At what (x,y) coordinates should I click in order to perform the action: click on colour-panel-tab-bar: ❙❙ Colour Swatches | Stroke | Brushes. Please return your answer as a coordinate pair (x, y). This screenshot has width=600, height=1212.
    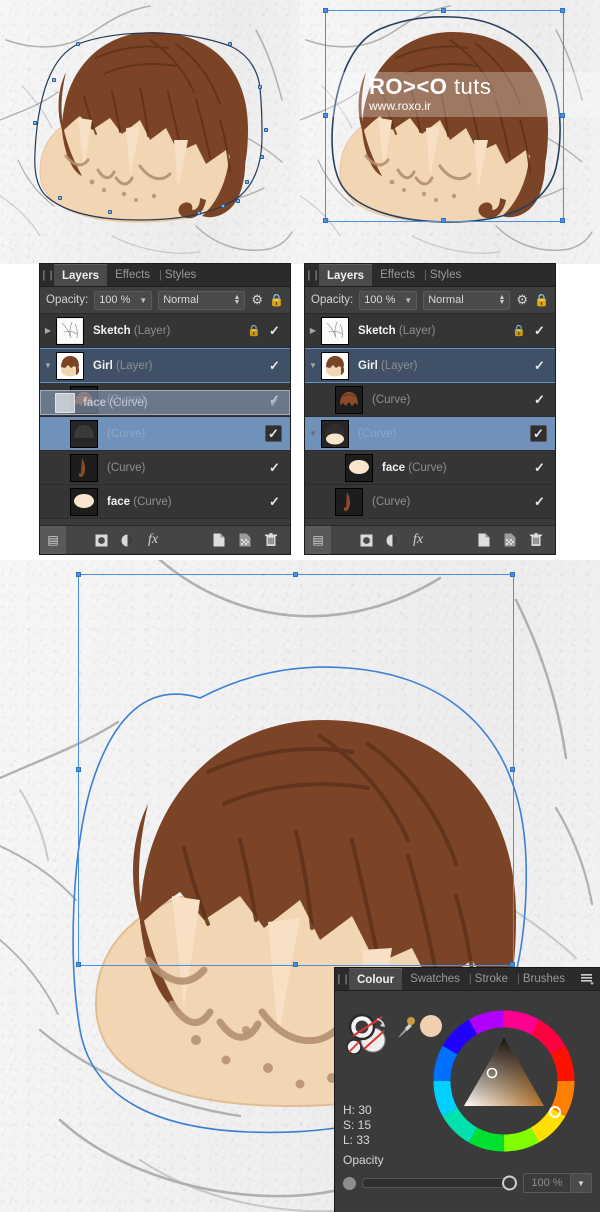
    Looking at the image, I should click on (467, 979).